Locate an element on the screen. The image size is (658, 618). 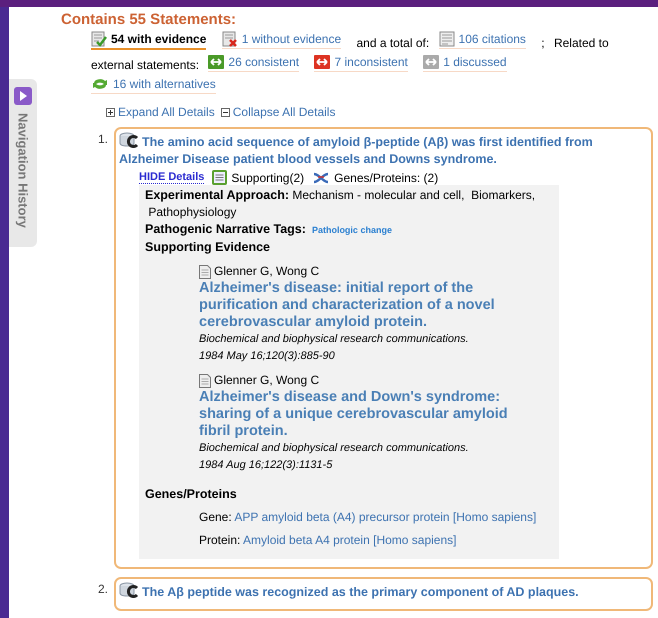
evidence-list-icon is located at coordinates (220, 177).